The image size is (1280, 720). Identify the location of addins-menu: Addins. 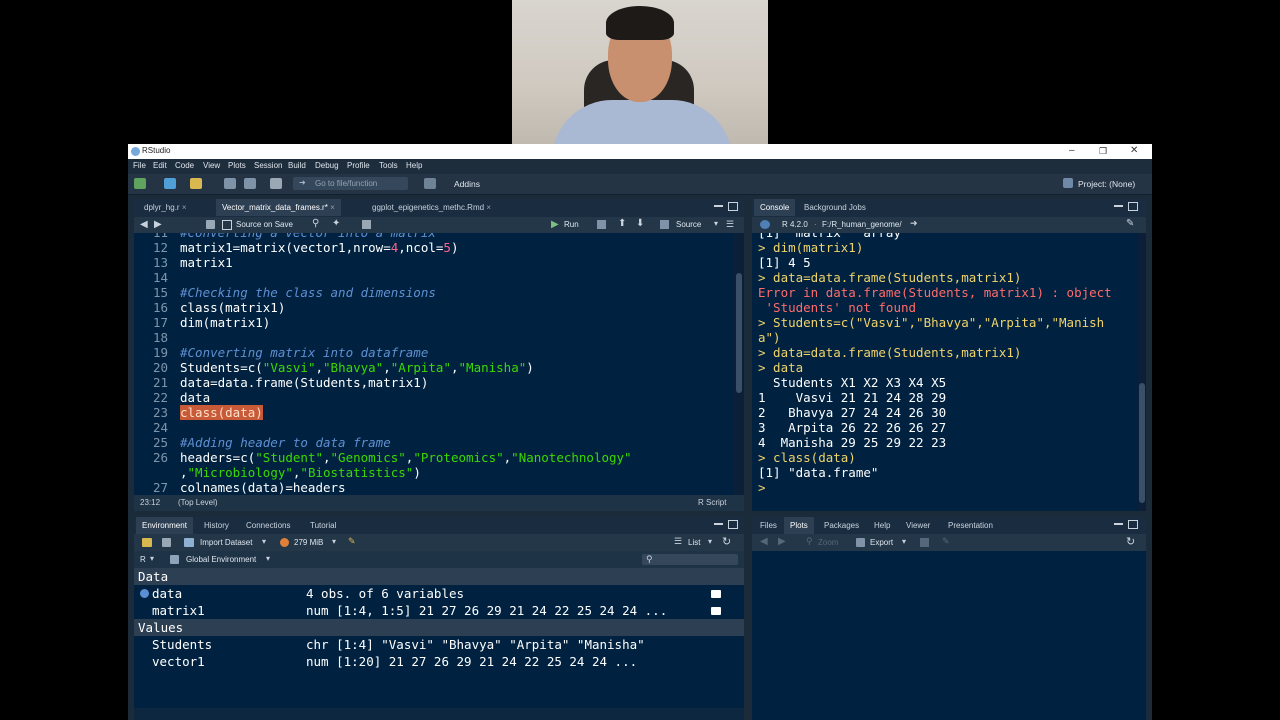
(467, 184).